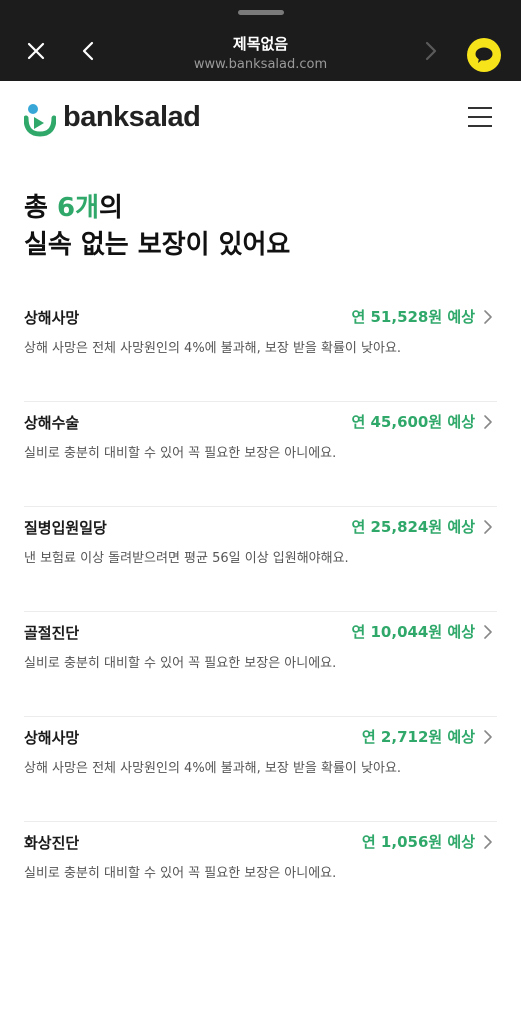 The image size is (521, 1024). What do you see at coordinates (413, 317) in the screenshot?
I see `coverage-amount: 연 51,528원 예상` at bounding box center [413, 317].